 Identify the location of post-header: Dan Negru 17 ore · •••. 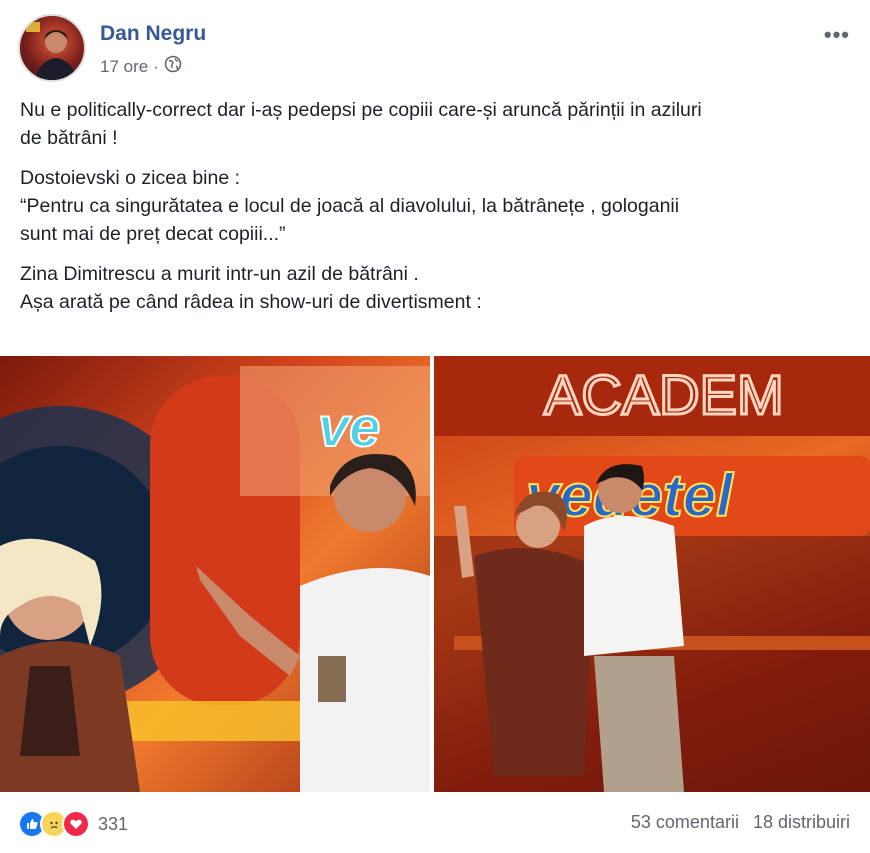
(435, 49).